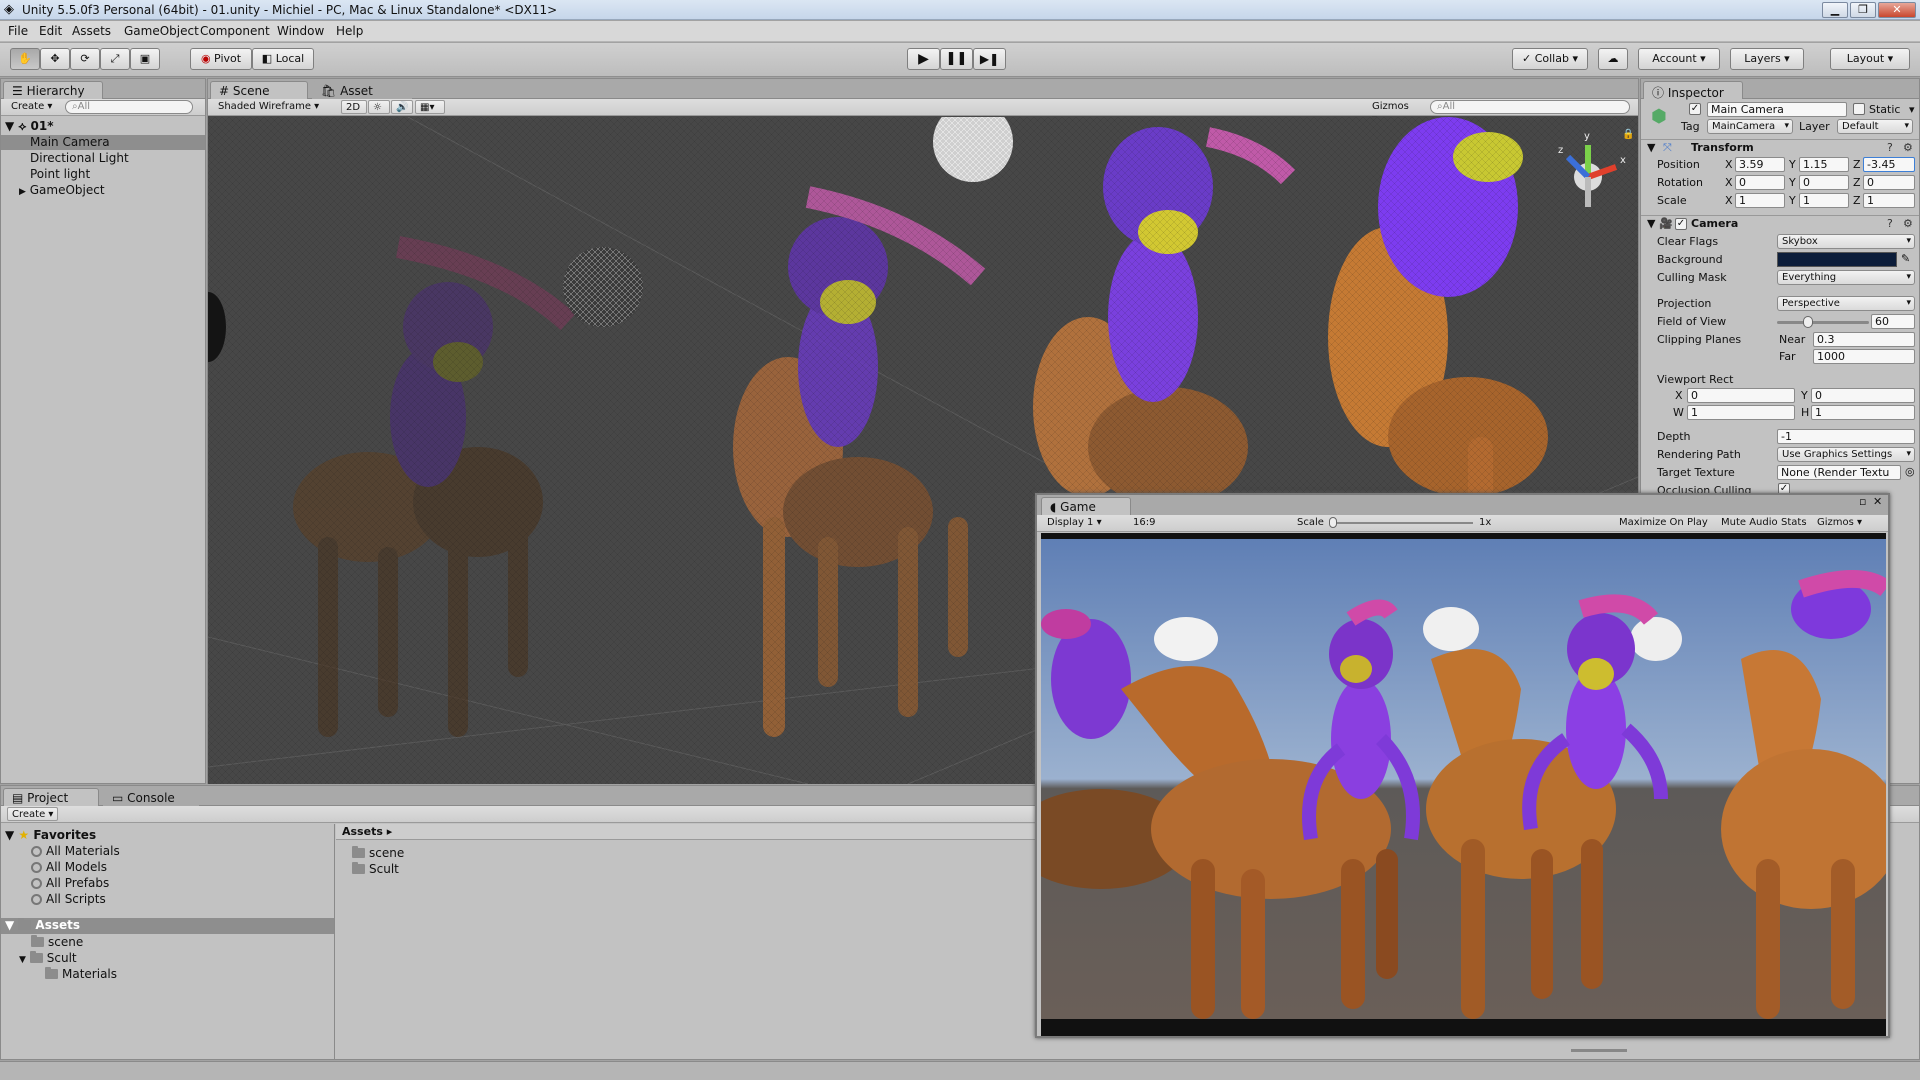 The width and height of the screenshot is (1920, 1080). I want to click on camera-help-icon: ?, so click(1890, 223).